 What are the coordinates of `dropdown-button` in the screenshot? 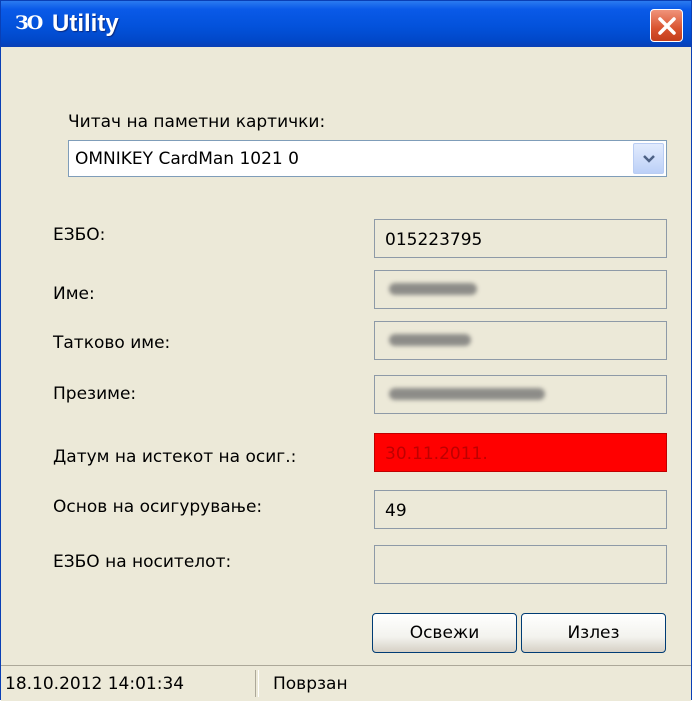 It's located at (648, 158).